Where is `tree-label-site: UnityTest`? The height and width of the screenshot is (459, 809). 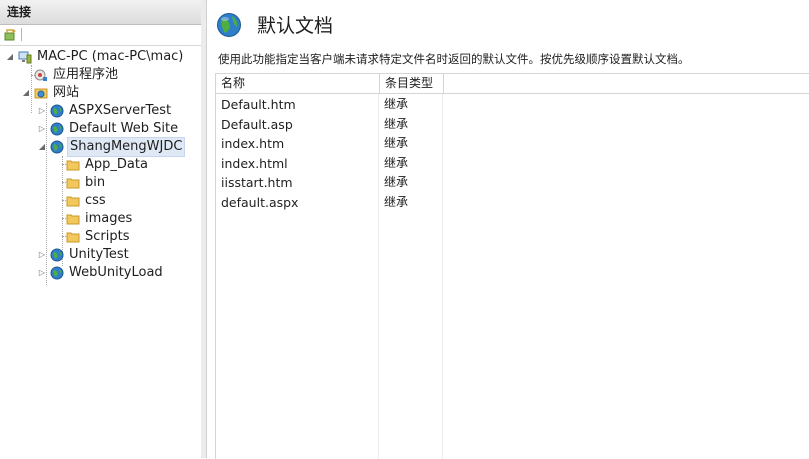
tree-label-site: UnityTest is located at coordinates (99, 254).